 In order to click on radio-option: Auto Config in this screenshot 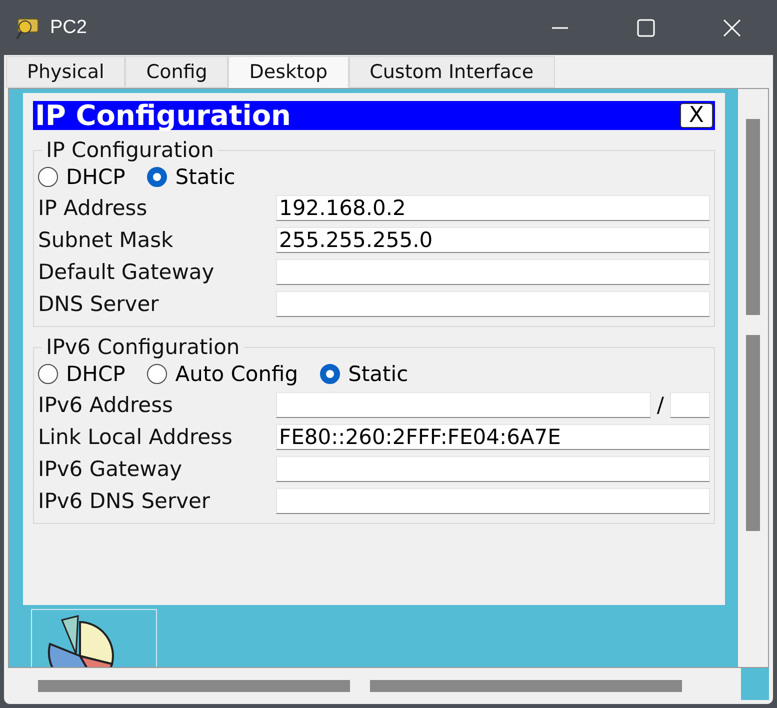, I will do `click(222, 374)`.